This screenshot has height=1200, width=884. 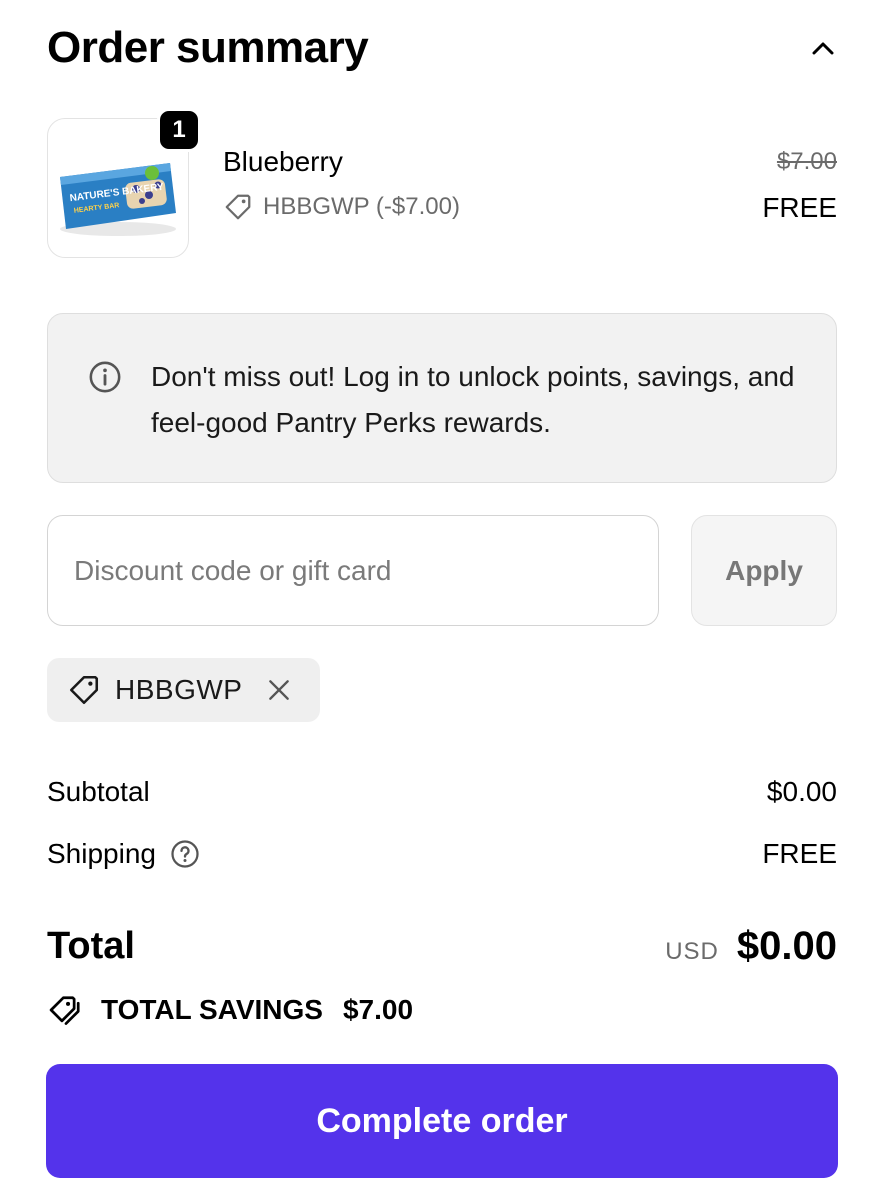 I want to click on applied-code-pill: HBBGWP, so click(x=183, y=690).